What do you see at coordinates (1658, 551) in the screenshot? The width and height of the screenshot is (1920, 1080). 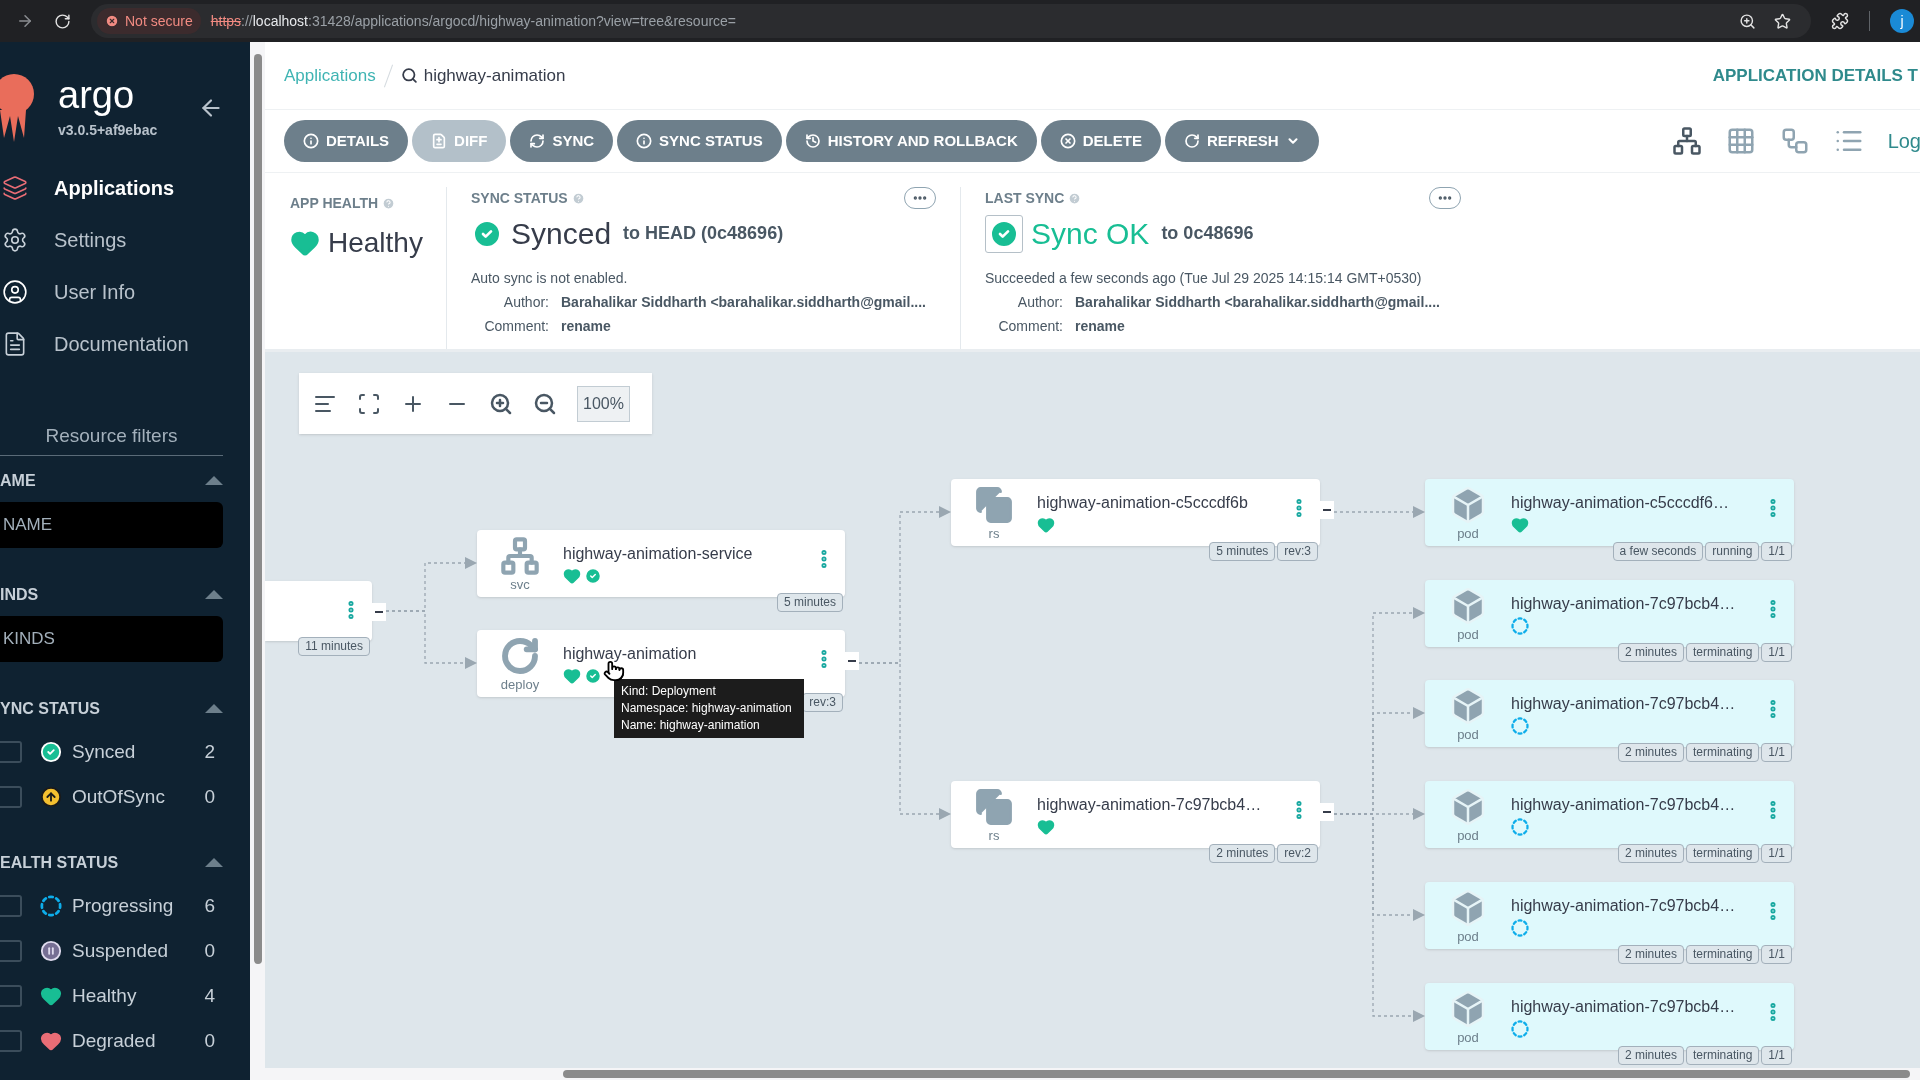 I see `node-tag: a few seconds` at bounding box center [1658, 551].